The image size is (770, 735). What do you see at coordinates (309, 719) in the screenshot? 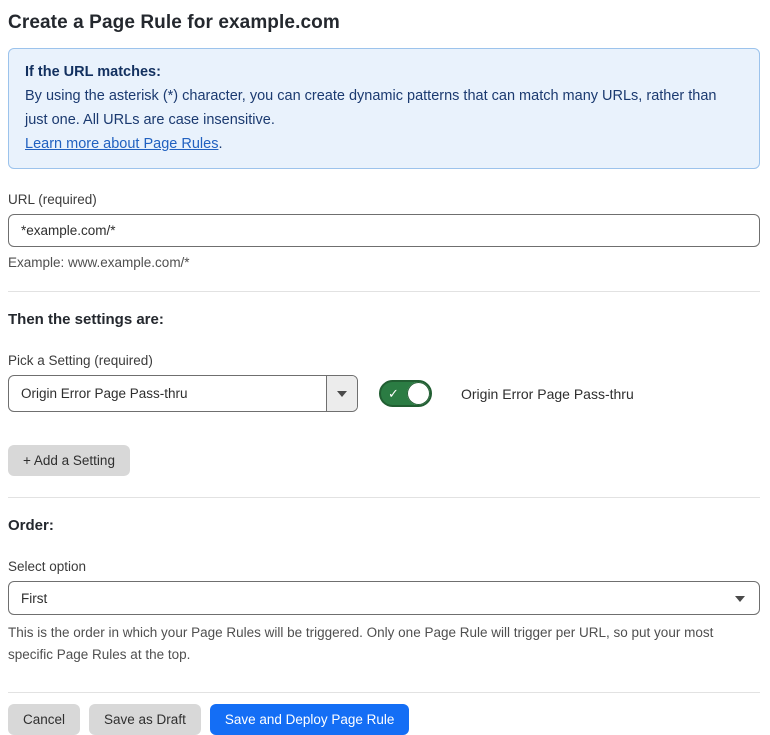
I see `save-and-deploy-button: Save and Deploy Page Rule` at bounding box center [309, 719].